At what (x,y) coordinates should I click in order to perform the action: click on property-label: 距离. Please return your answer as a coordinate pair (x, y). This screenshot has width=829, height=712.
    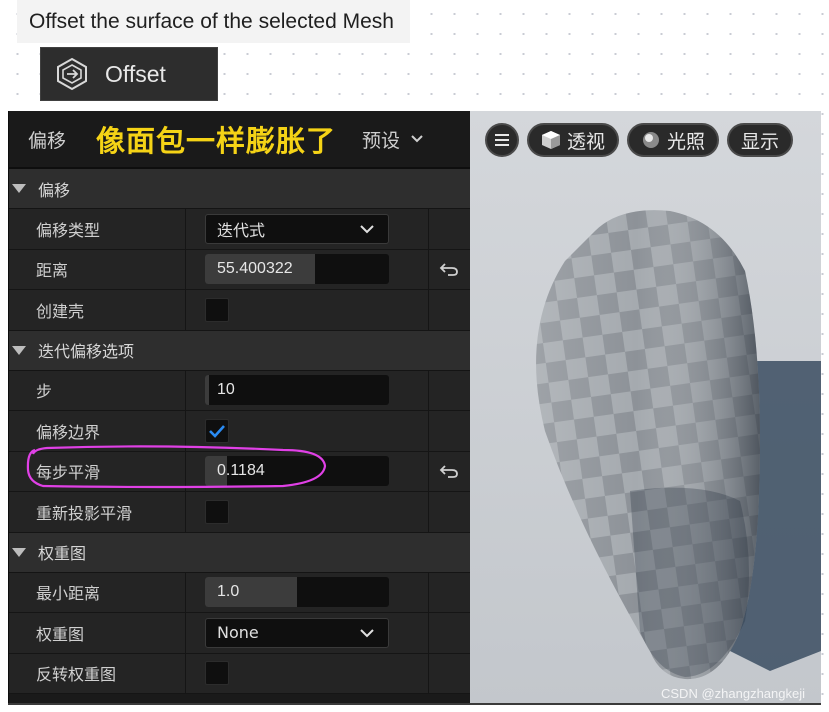
    Looking at the image, I should click on (97, 269).